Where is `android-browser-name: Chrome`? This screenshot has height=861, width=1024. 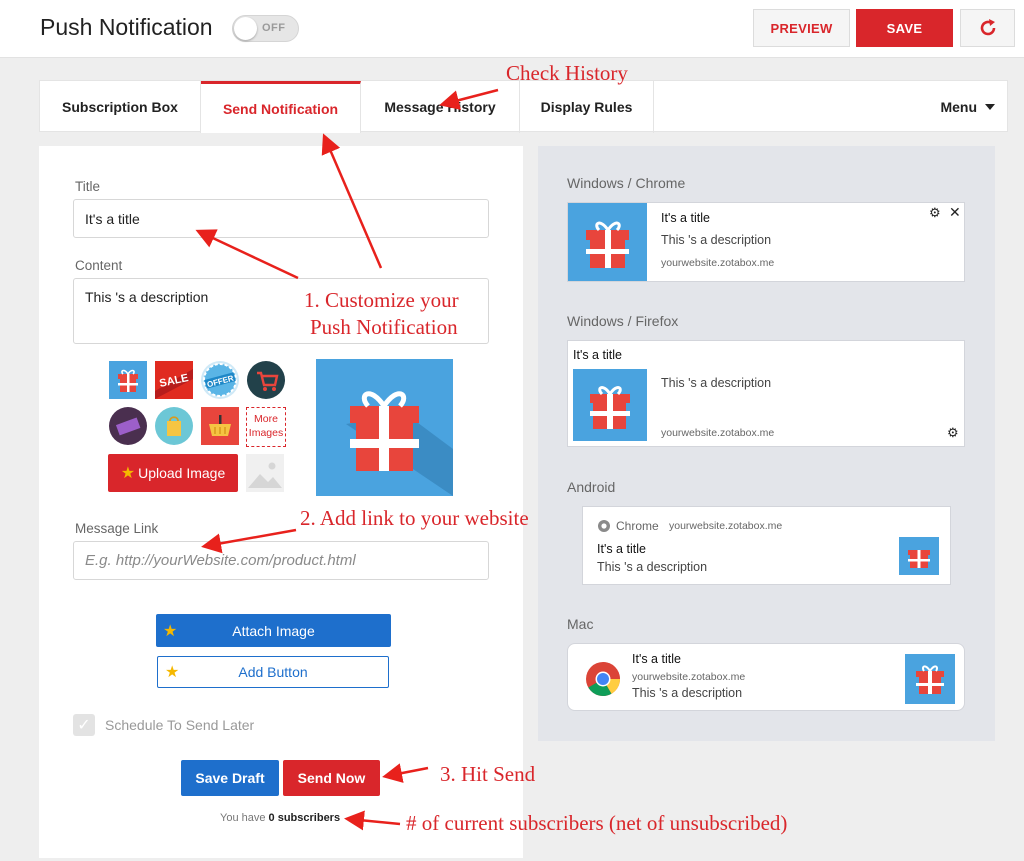 android-browser-name: Chrome is located at coordinates (637, 526).